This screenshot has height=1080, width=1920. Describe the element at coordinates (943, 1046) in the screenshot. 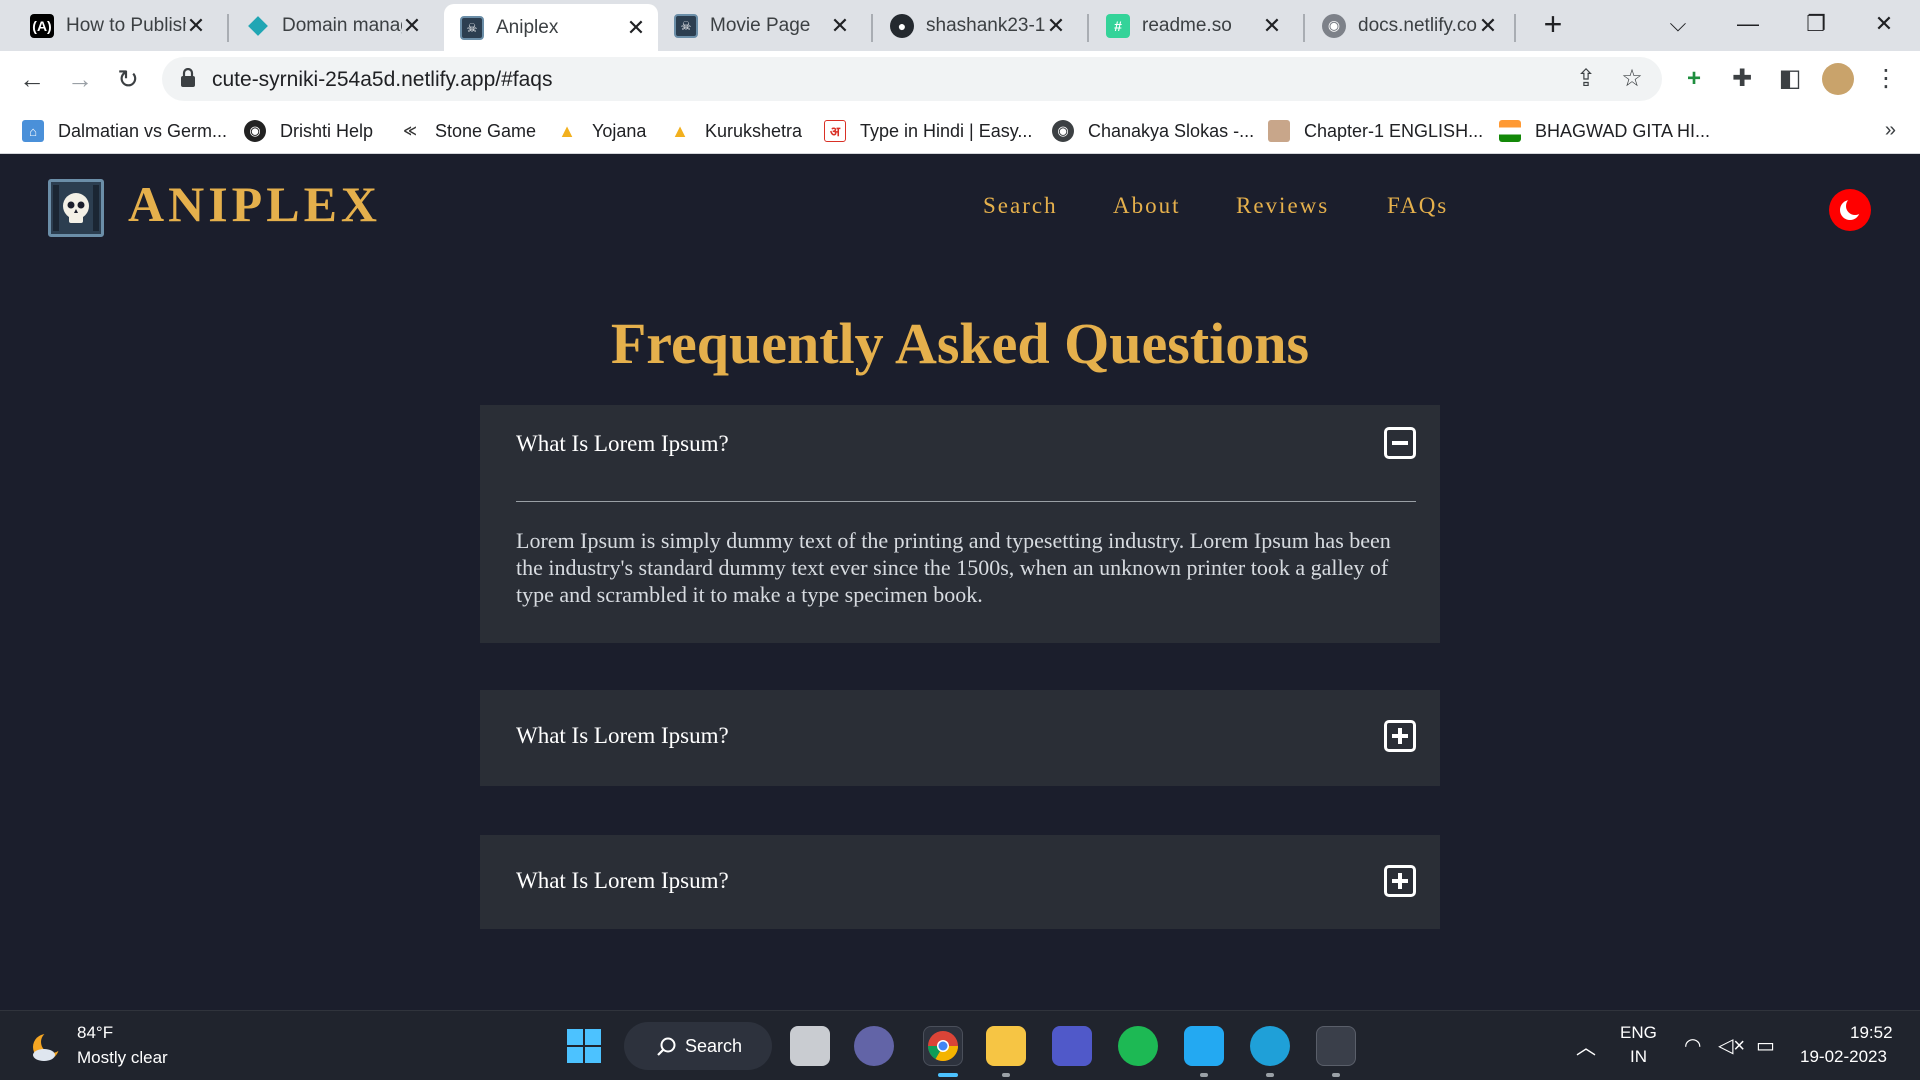

I see `chrome-icon` at that location.